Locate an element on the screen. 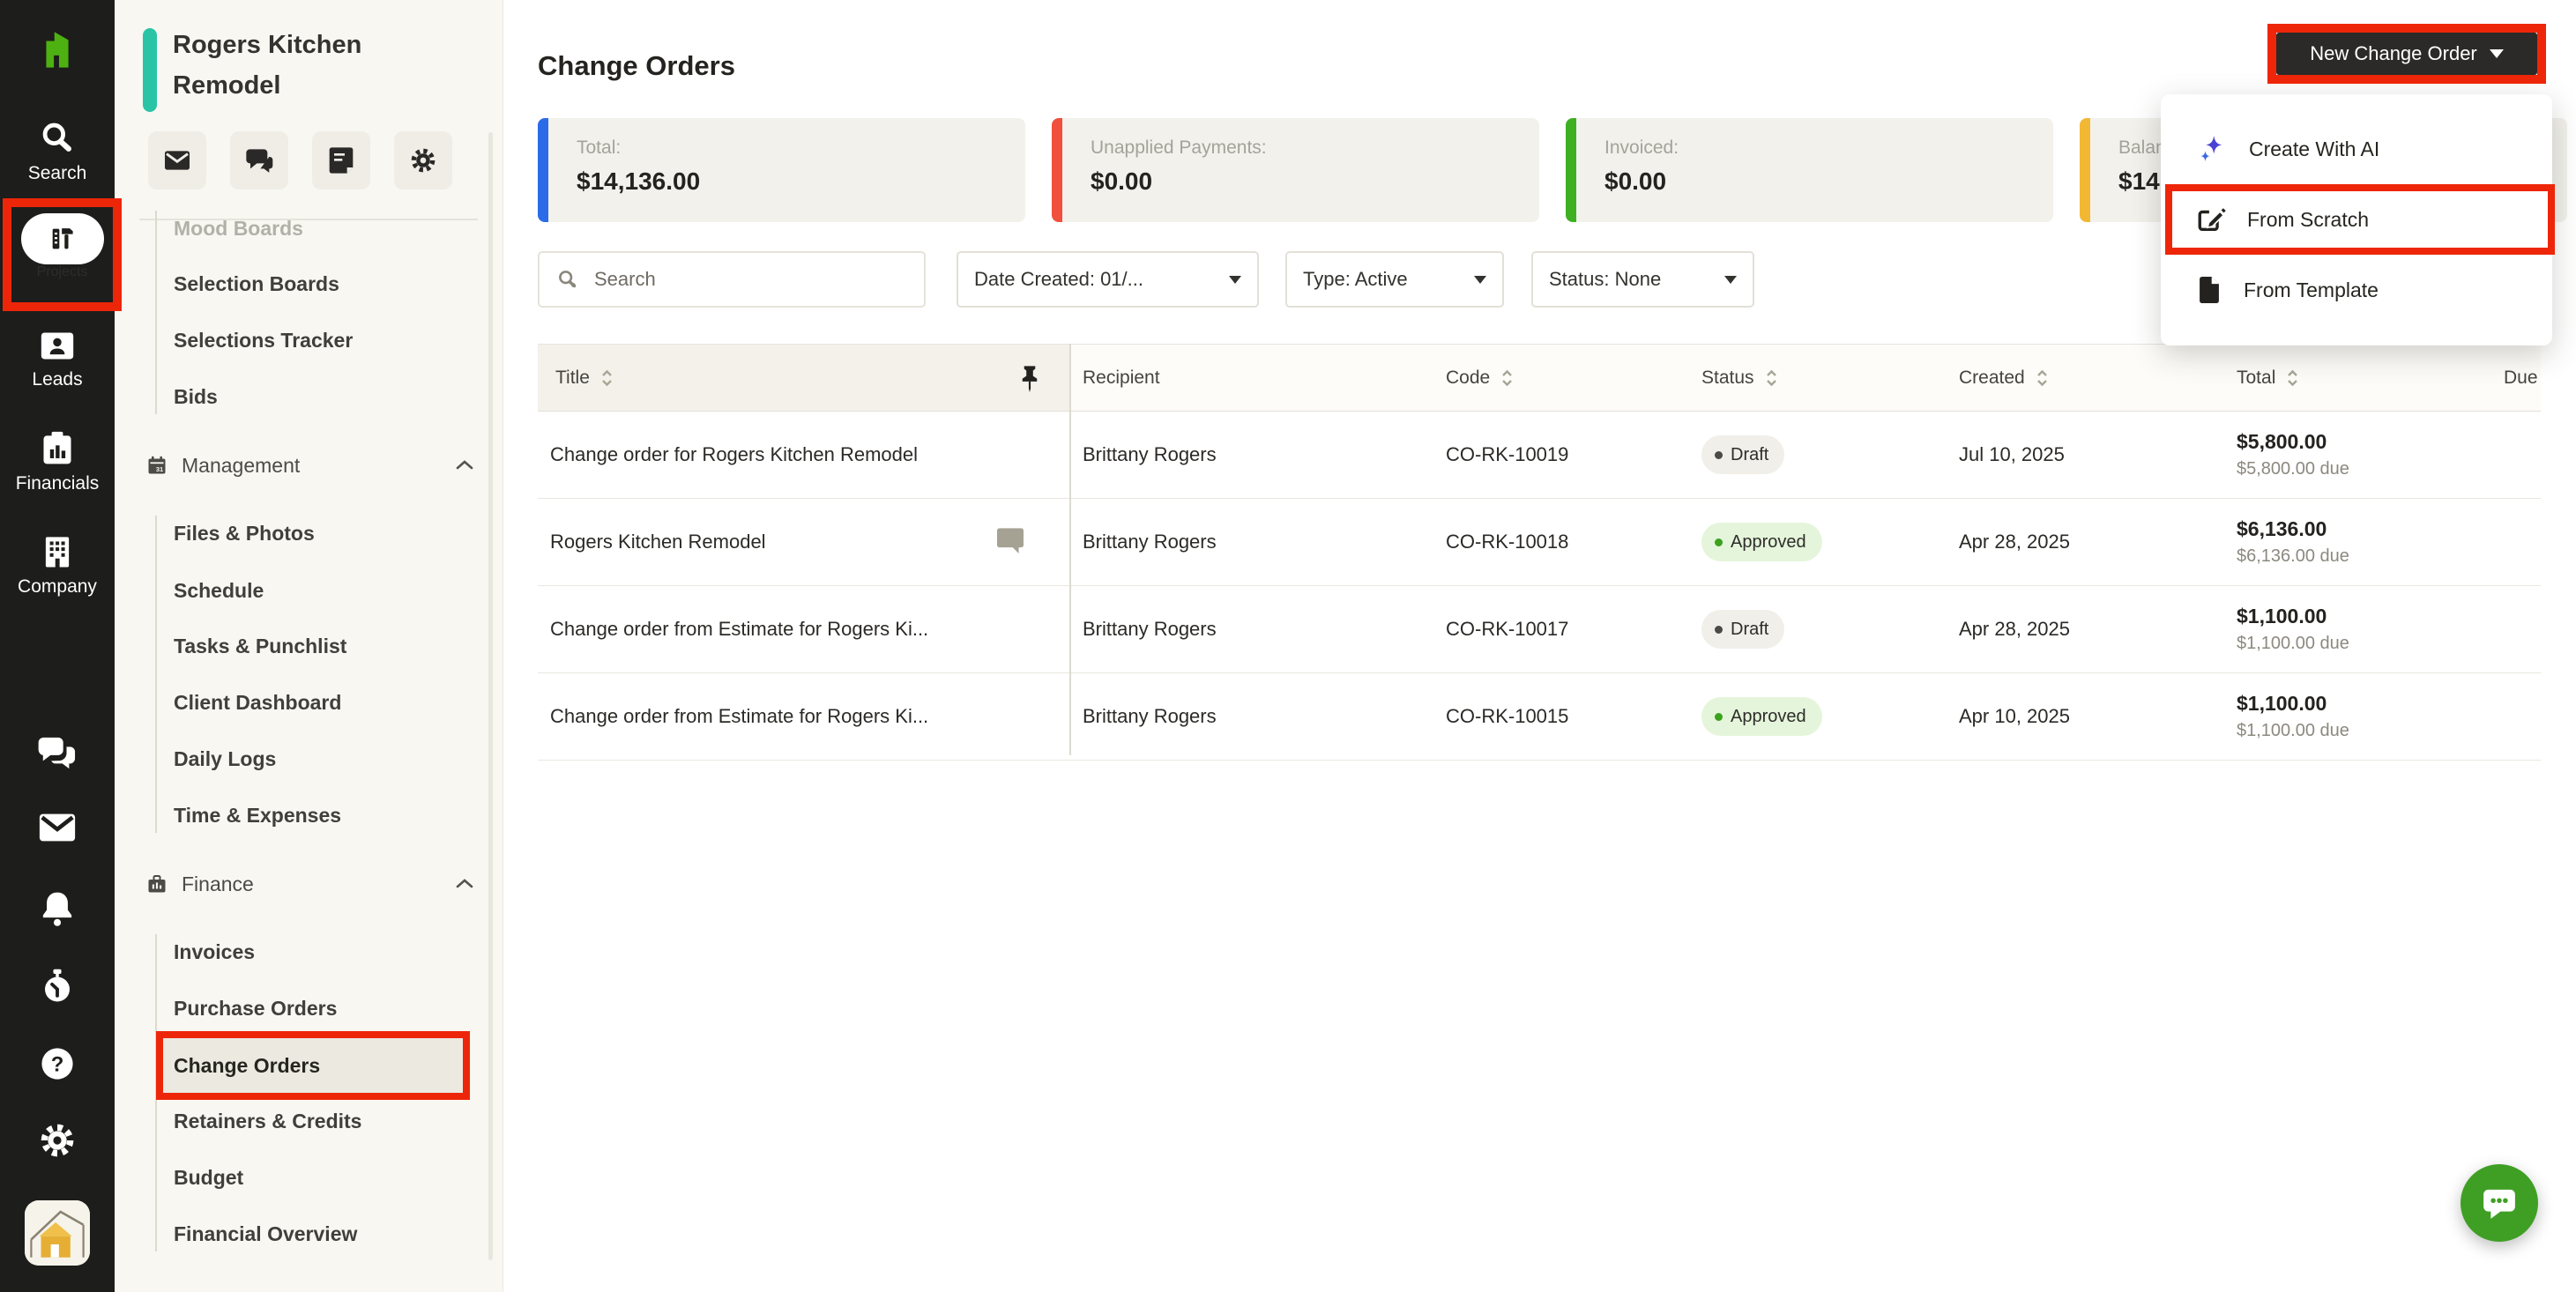 The image size is (2576, 1292). status-badge: Draft is located at coordinates (1743, 629).